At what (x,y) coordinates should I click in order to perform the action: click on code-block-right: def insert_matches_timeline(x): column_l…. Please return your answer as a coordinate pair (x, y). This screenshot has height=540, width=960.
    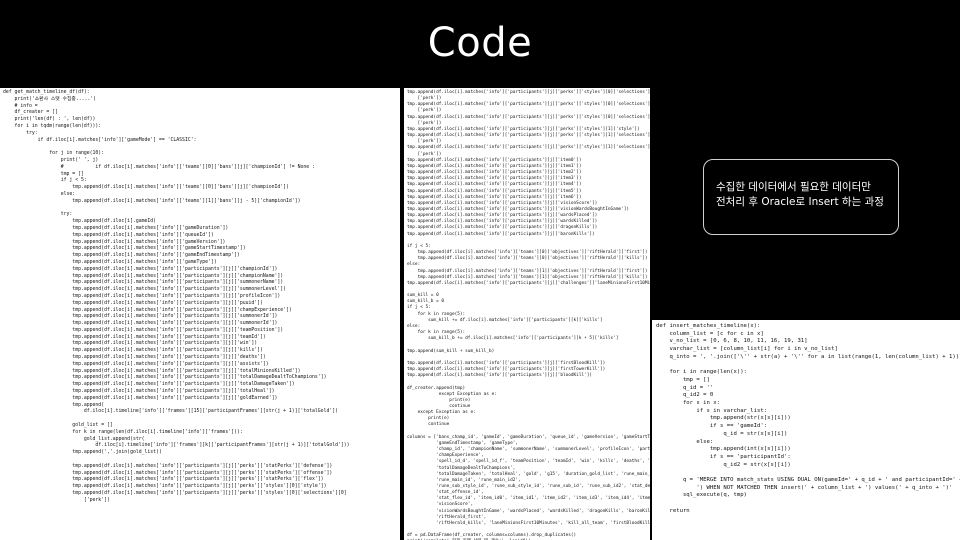
    Looking at the image, I should click on (808, 418).